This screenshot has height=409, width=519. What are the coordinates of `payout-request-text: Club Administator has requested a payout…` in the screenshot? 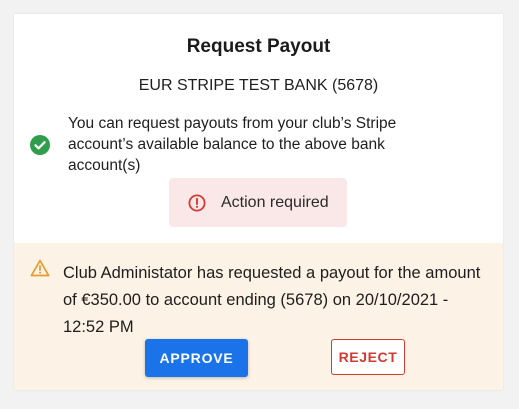 It's located at (272, 300).